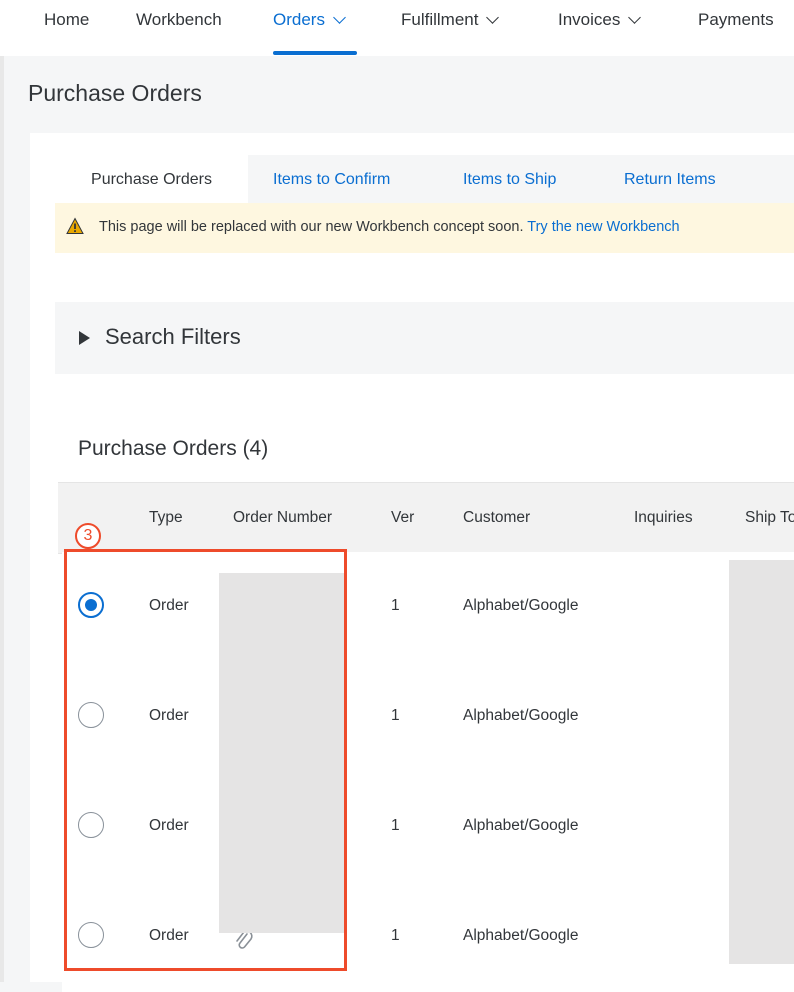 The image size is (794, 992). What do you see at coordinates (440, 19) in the screenshot?
I see `nav-label: Fulfillment` at bounding box center [440, 19].